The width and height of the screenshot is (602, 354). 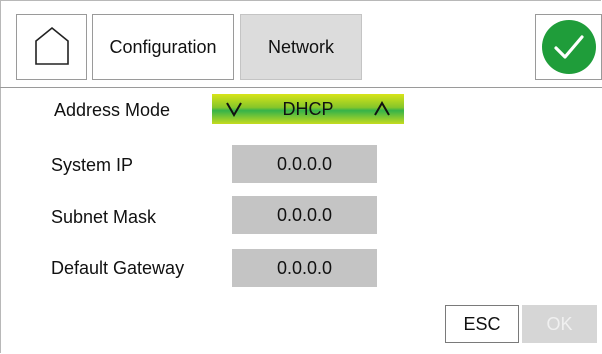 I want to click on home-button, so click(x=51, y=47).